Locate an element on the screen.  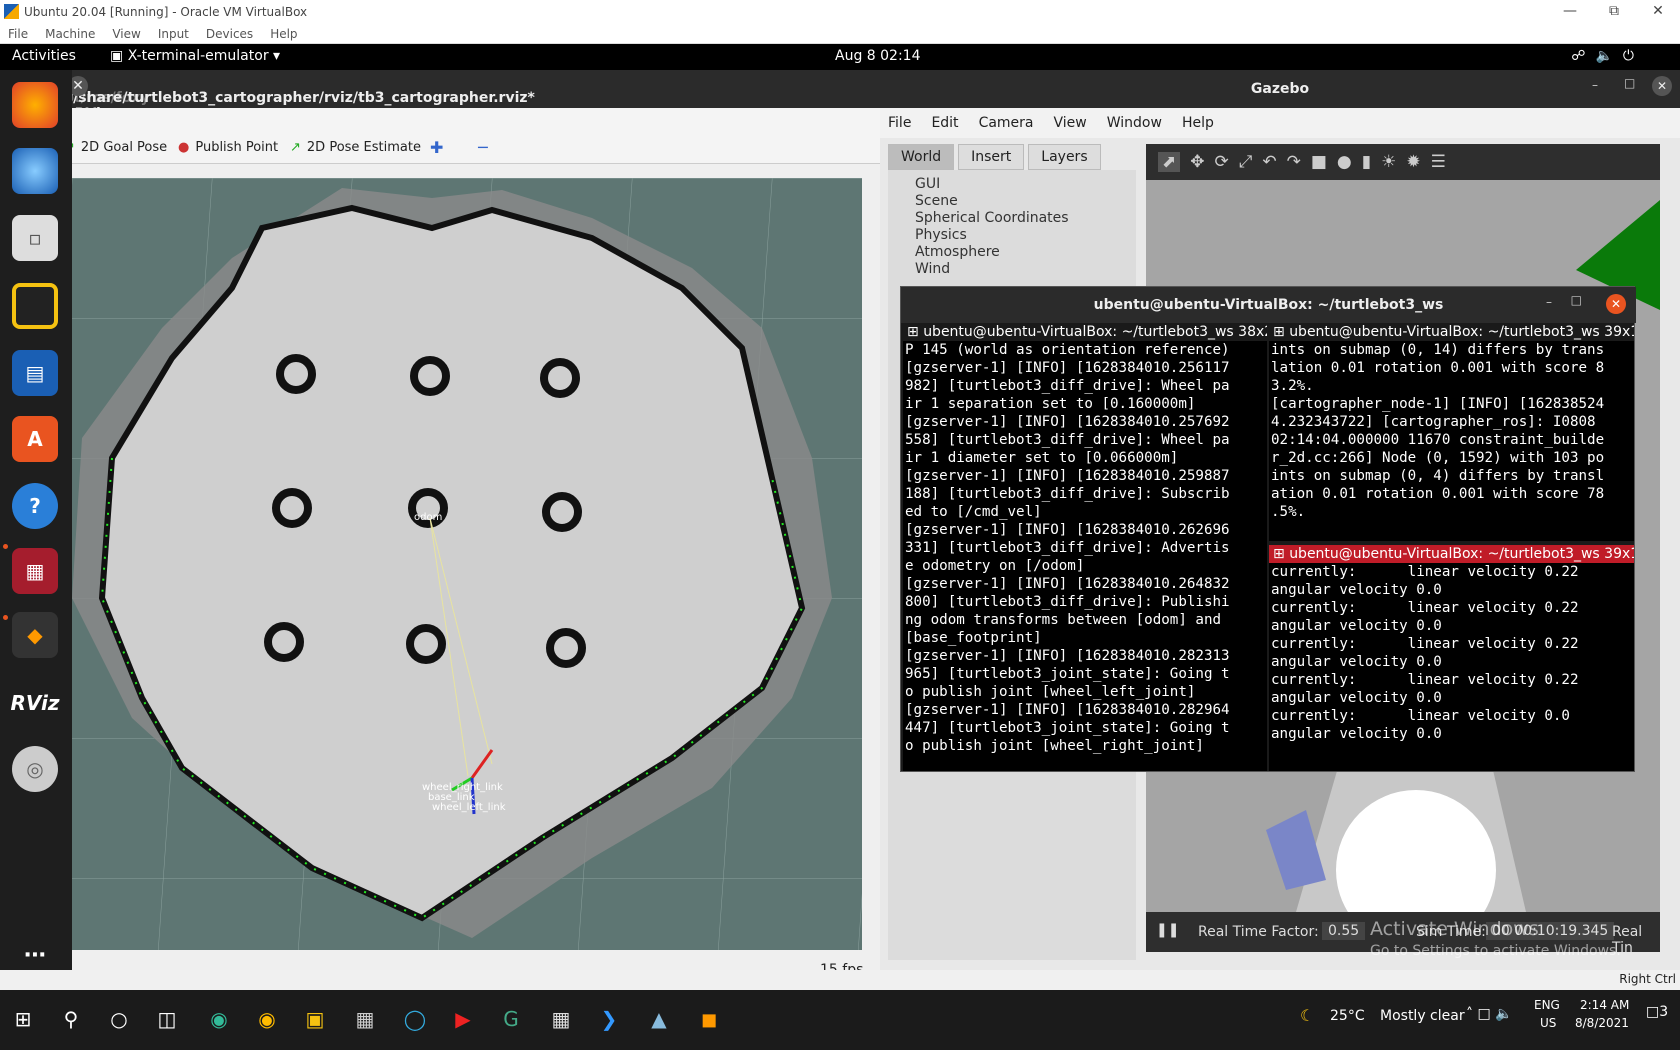
close-icon: ✕ is located at coordinates (1658, 12).